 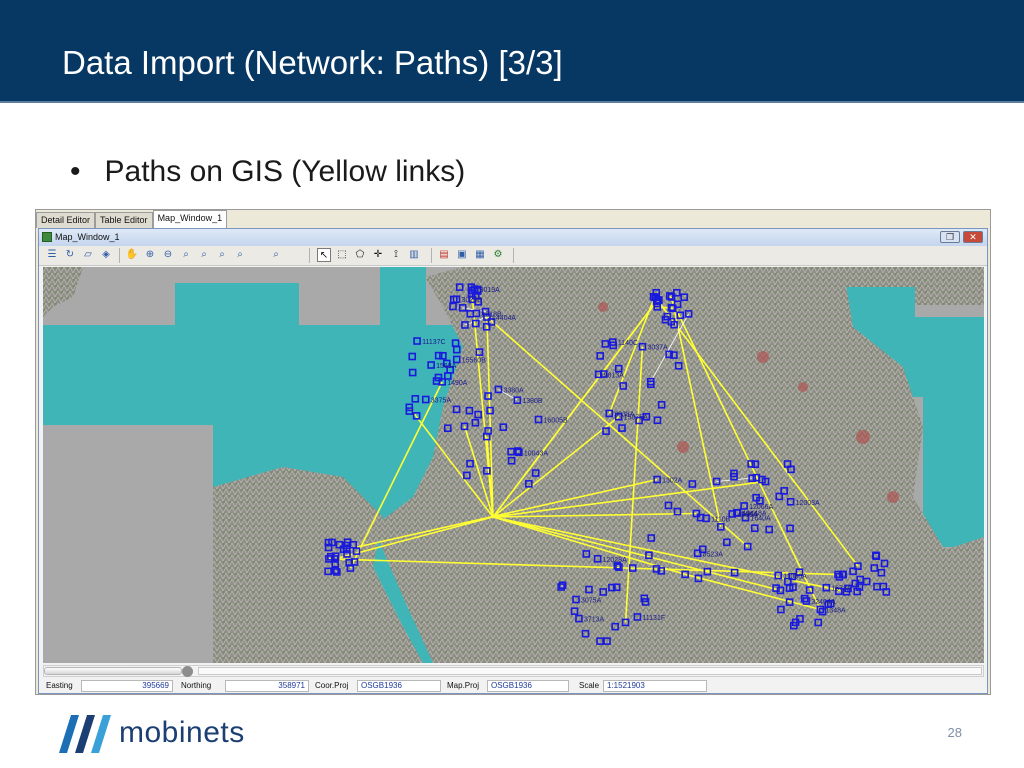 I want to click on tab-detail-editor: Detail Editor, so click(x=66, y=220).